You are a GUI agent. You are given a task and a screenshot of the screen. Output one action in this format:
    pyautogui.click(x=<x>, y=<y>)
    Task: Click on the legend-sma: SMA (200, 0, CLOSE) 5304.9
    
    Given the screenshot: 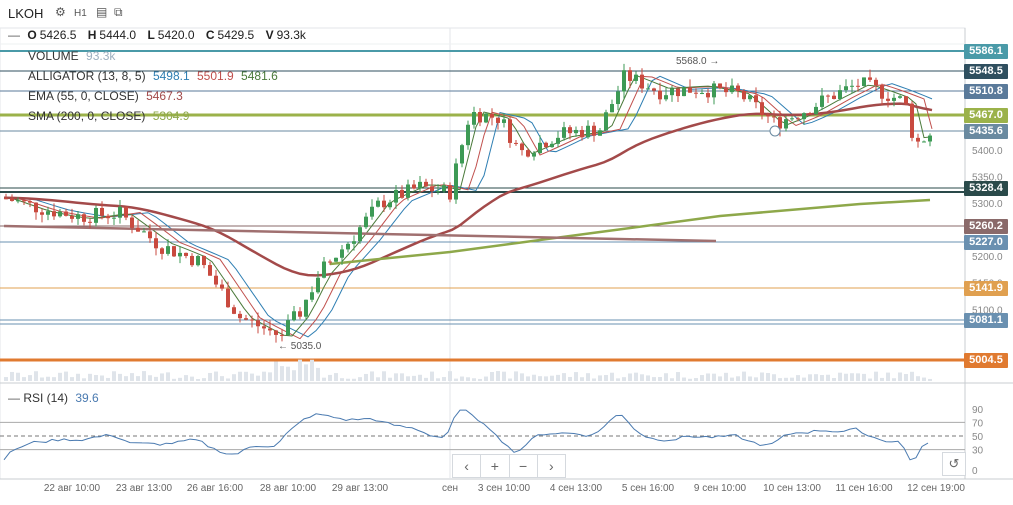 What is the action you would take?
    pyautogui.click(x=110, y=116)
    